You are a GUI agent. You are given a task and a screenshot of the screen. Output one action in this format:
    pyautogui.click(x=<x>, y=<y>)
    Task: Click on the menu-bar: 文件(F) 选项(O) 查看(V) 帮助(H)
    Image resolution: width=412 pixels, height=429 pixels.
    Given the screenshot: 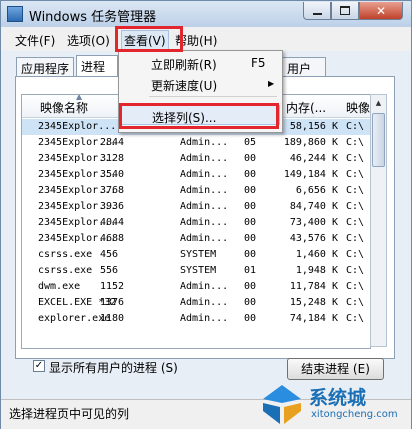 What is the action you would take?
    pyautogui.click(x=206, y=39)
    